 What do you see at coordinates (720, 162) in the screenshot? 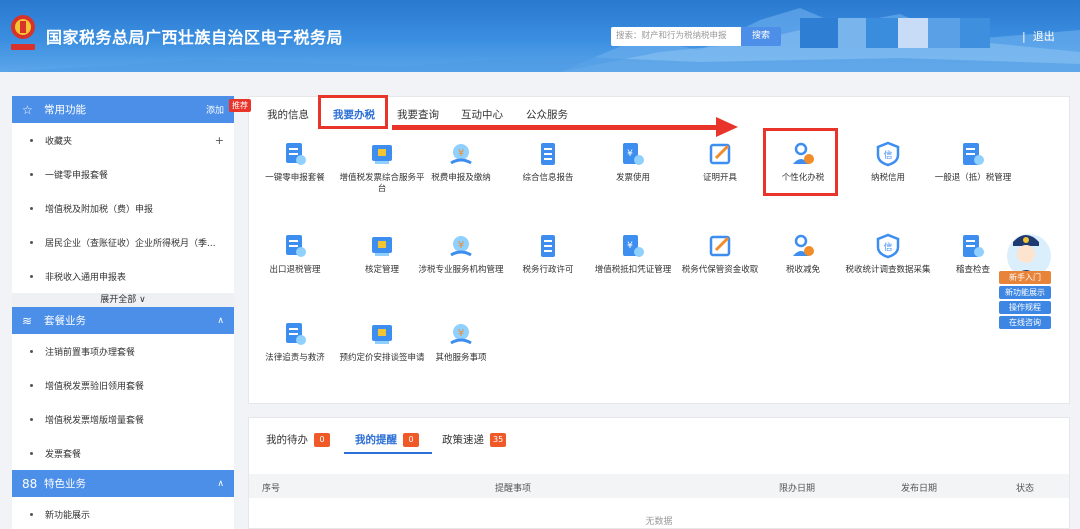
I see `service-tile: 证明开具` at bounding box center [720, 162].